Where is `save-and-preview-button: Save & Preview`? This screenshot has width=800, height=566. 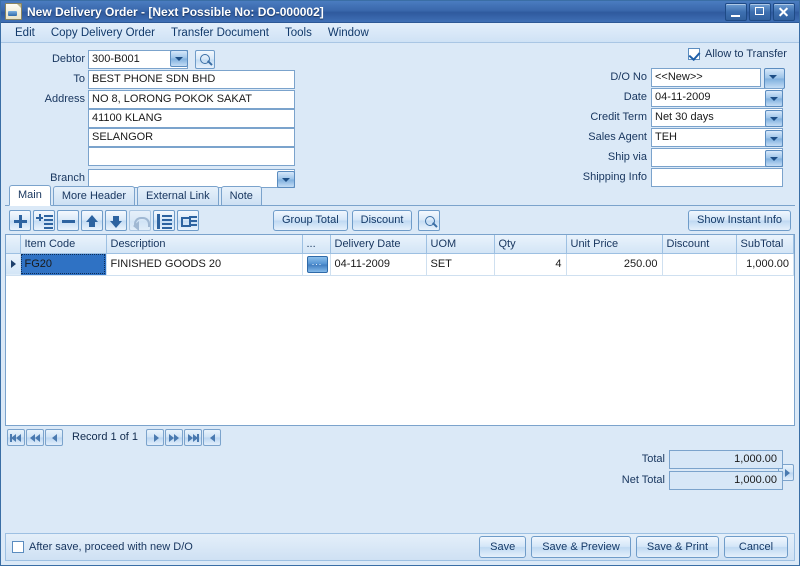 save-and-preview-button: Save & Preview is located at coordinates (581, 547).